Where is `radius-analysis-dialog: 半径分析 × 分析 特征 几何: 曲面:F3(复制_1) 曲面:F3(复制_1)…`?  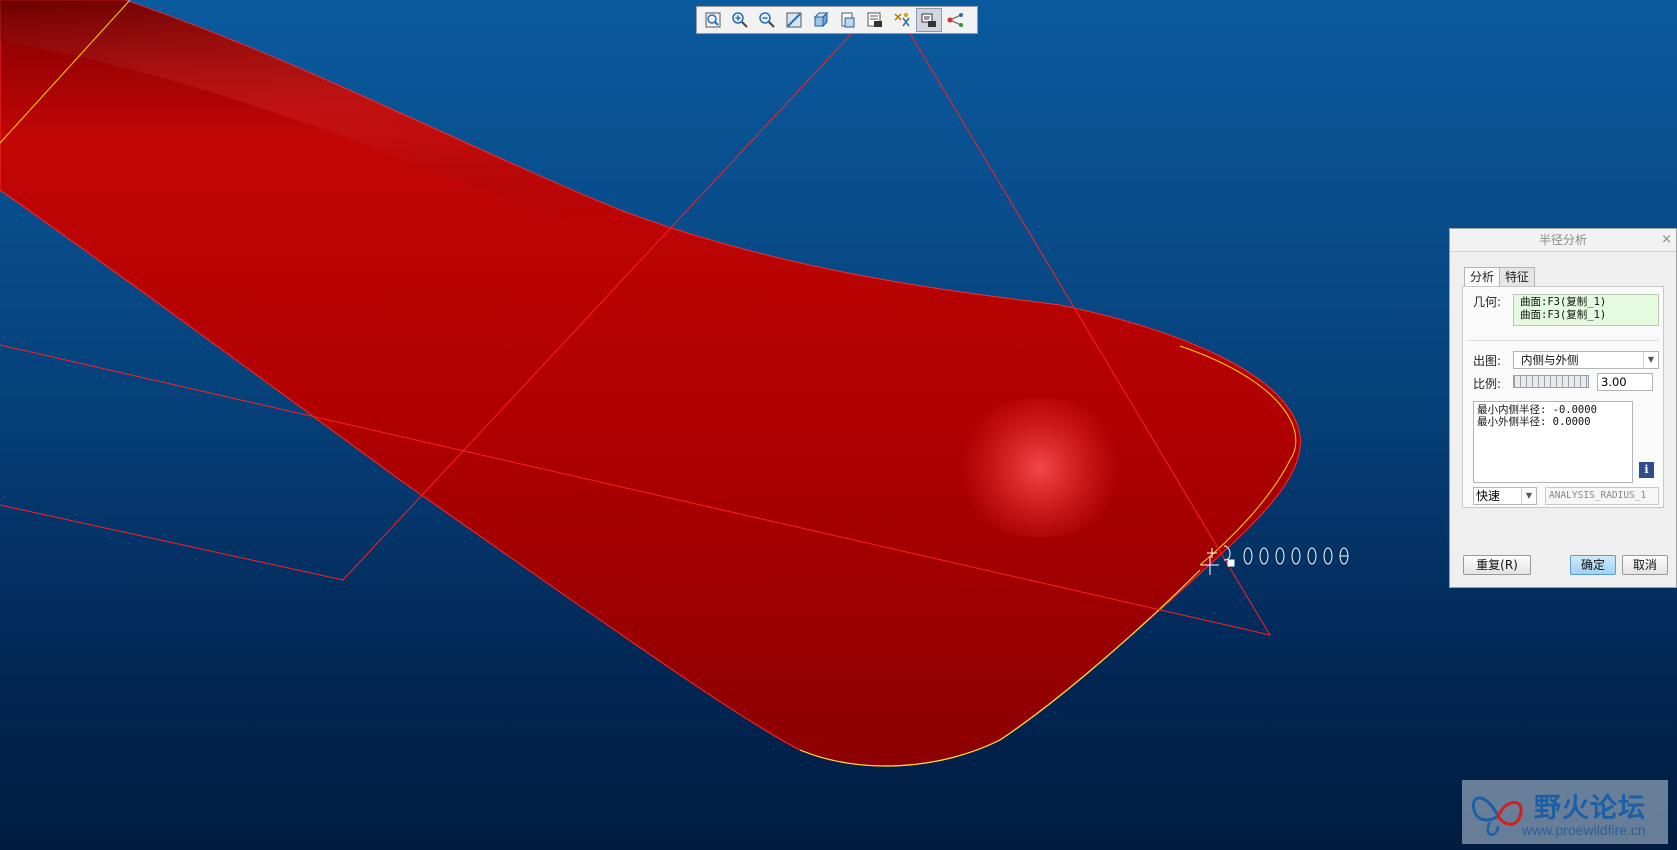 radius-analysis-dialog: 半径分析 × 分析 特征 几何: 曲面:F3(复制_1) 曲面:F3(复制_1)… is located at coordinates (1563, 408).